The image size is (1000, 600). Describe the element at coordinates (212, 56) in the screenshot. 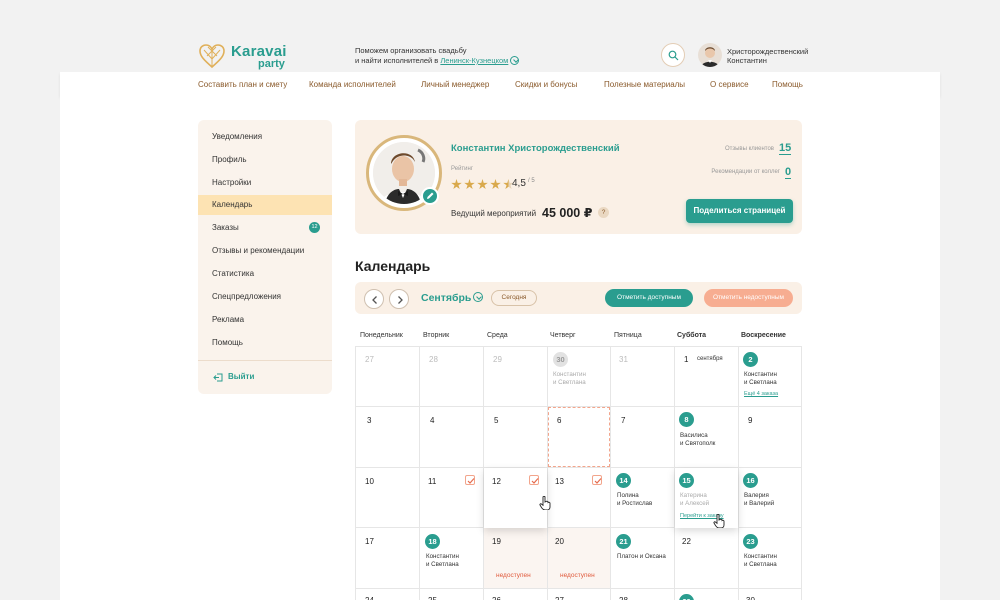

I see `logo-heart-icon` at that location.